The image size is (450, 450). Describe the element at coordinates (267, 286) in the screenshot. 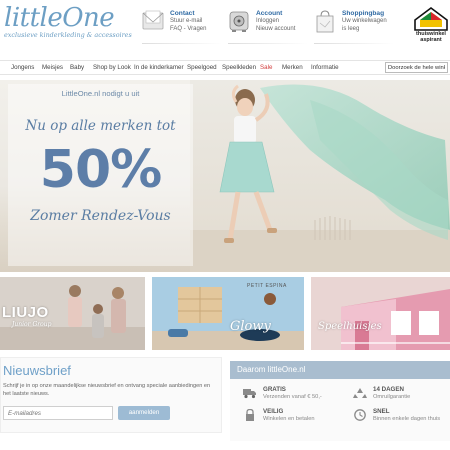

I see `tile-glowy-sign: PETIT ESPINA` at that location.